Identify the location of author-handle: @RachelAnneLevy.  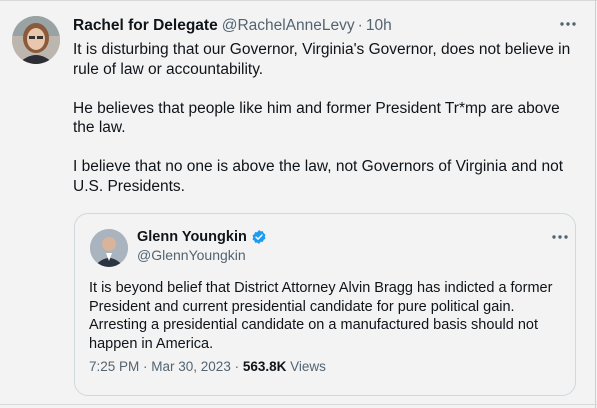
(288, 25).